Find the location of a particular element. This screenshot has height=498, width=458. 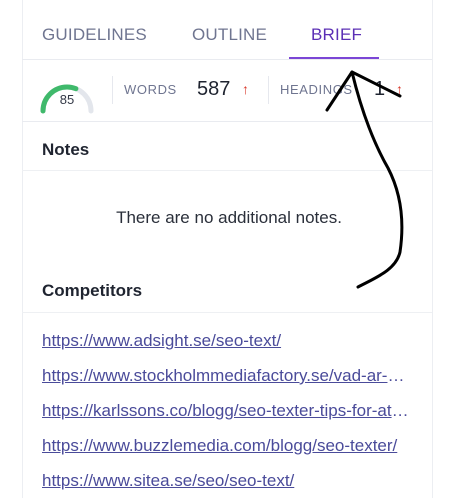

stats-row: 85 WORDS 587 ↑ HEADINGS 1 ↑ is located at coordinates (227, 91).